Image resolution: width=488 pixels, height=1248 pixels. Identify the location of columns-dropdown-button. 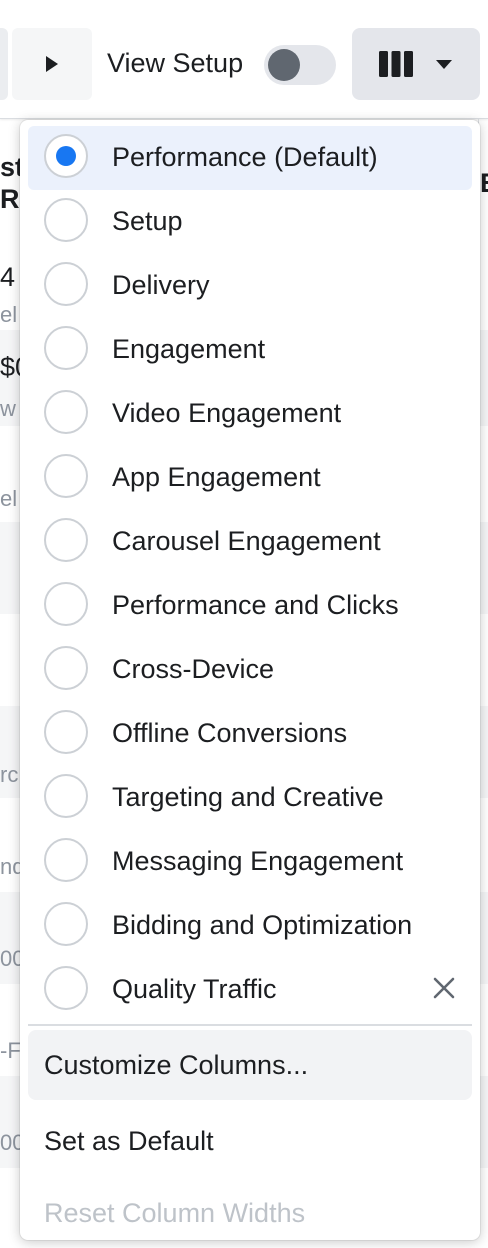
(416, 64).